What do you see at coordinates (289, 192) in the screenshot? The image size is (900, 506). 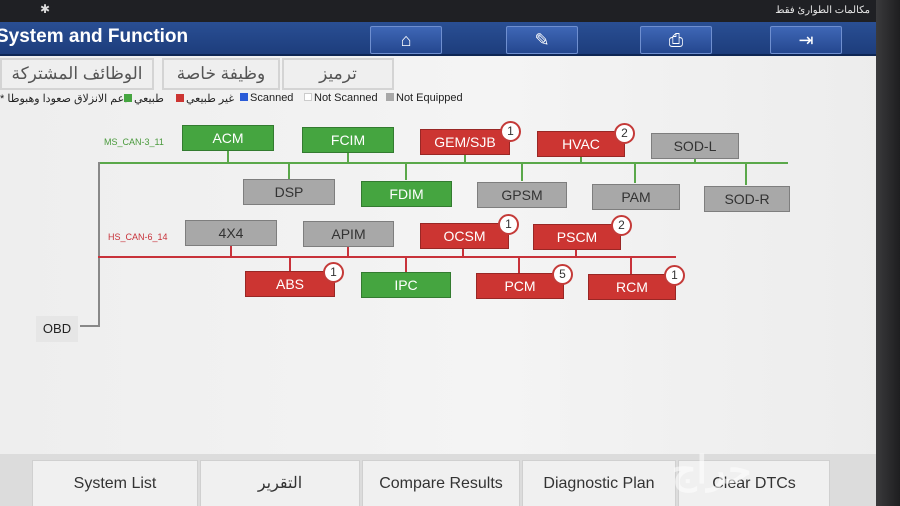 I see `module-dsp: DSP` at bounding box center [289, 192].